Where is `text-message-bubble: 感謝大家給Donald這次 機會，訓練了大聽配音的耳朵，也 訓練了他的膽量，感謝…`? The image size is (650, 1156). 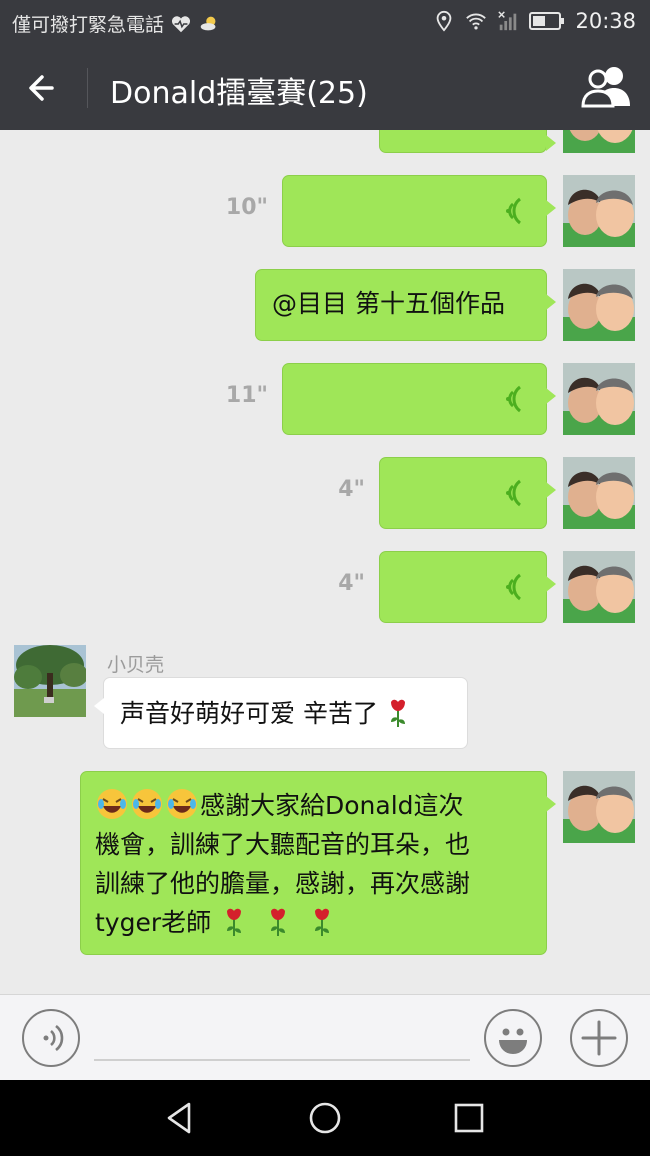 text-message-bubble: 感謝大家給Donald這次 機會，訓練了大聽配音的耳朵，也 訓練了他的膽量，感謝… is located at coordinates (318, 863).